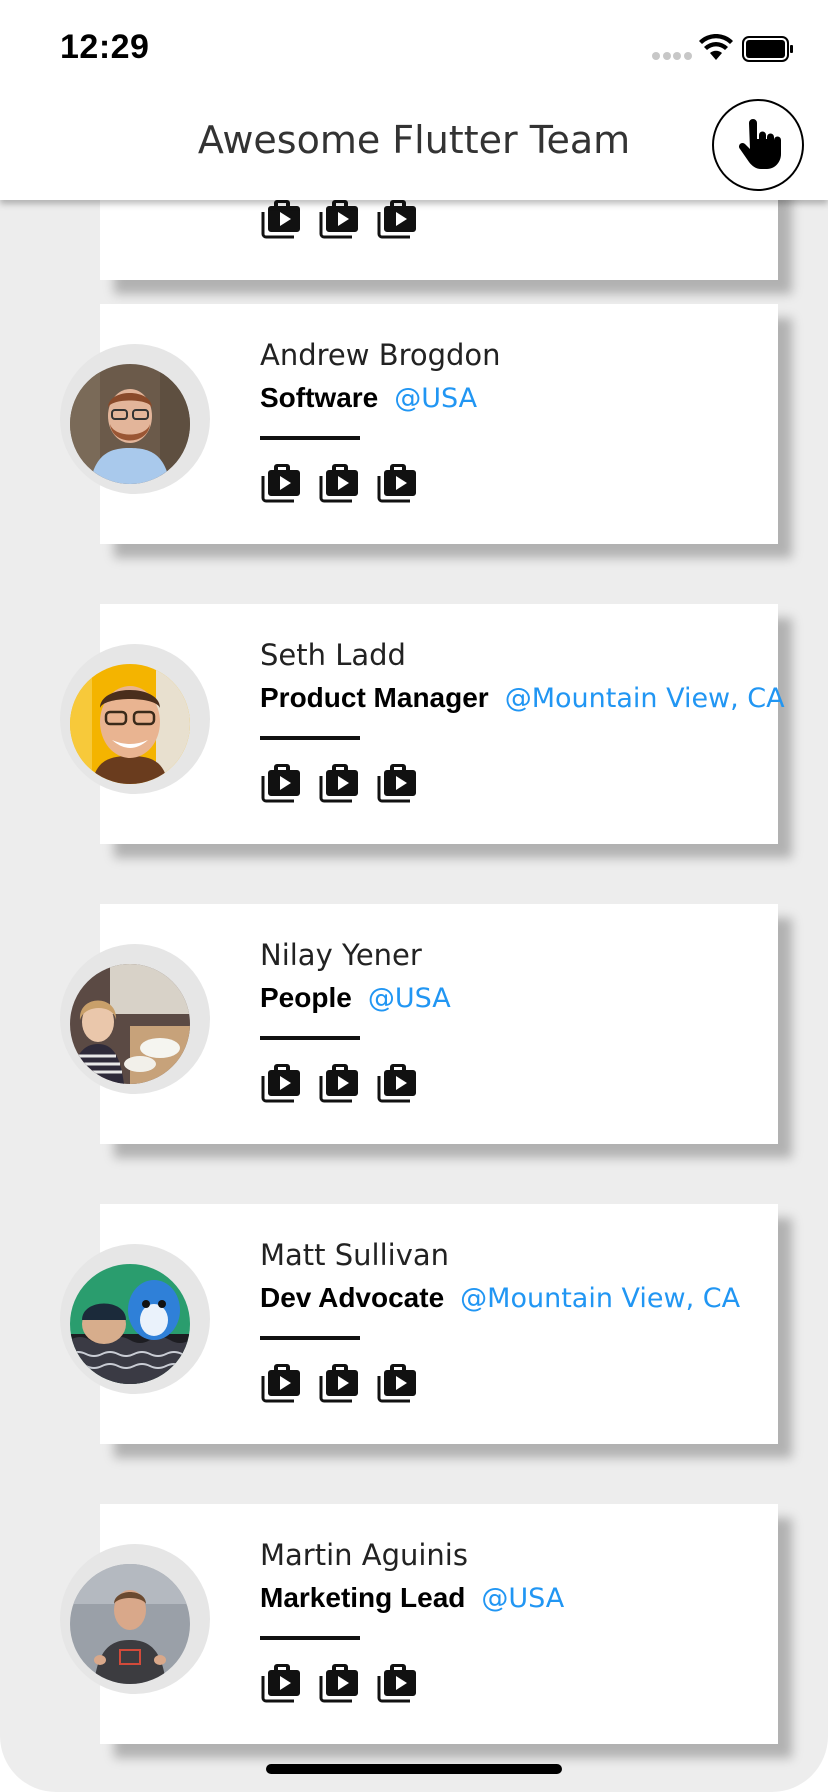  I want to click on member-role-line: Dev Advocate @Mountain View, CA, so click(500, 1298).